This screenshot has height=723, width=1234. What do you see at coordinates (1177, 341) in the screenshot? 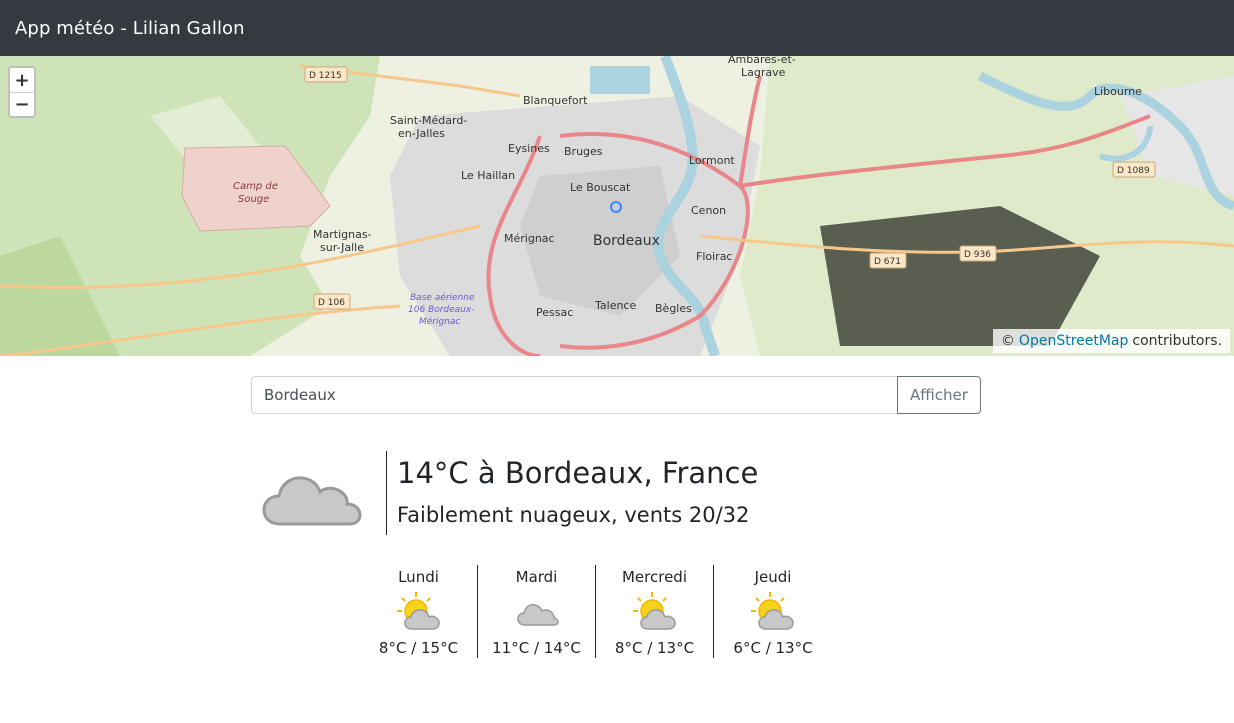
I see `attribution-suffix: contributors.` at bounding box center [1177, 341].